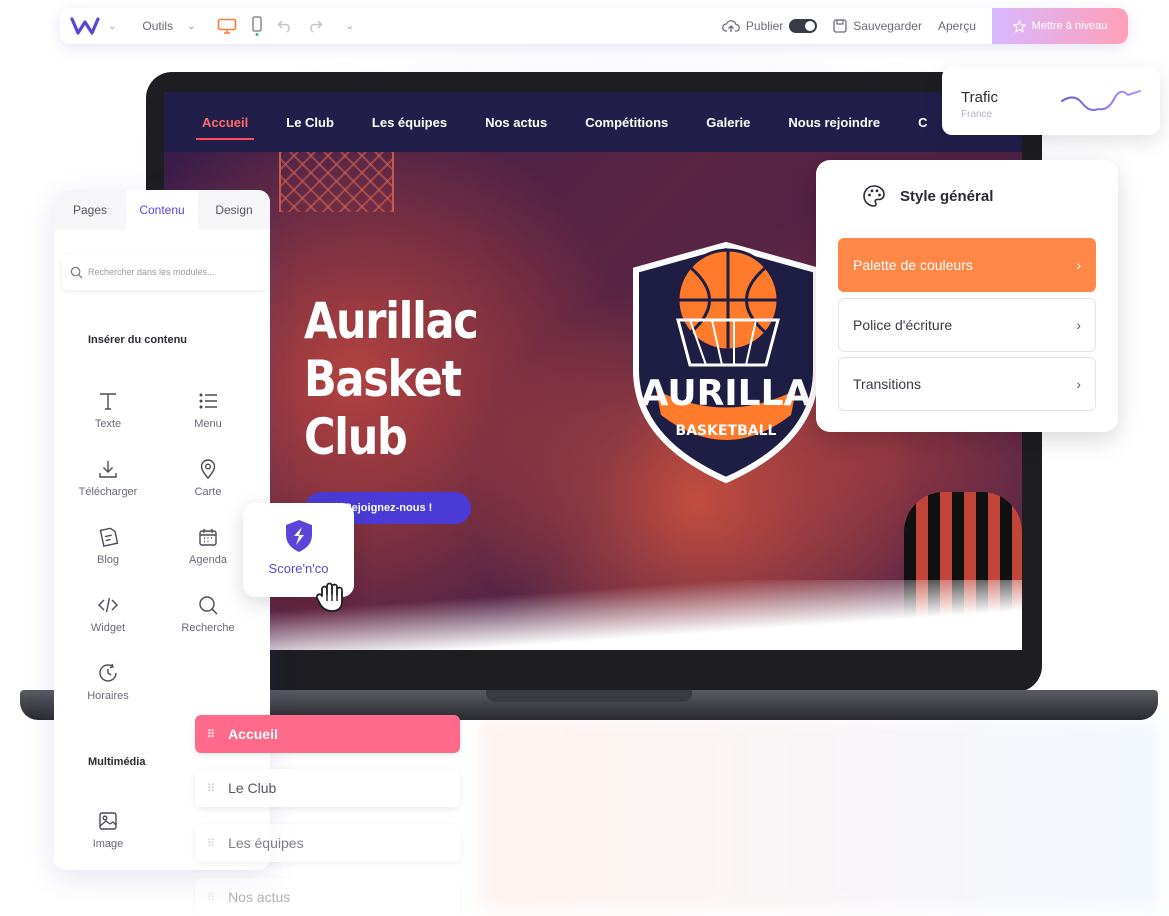 This screenshot has height=916, width=1169. Describe the element at coordinates (225, 127) in the screenshot. I see `site-nav-item-accueil: Accueil` at that location.